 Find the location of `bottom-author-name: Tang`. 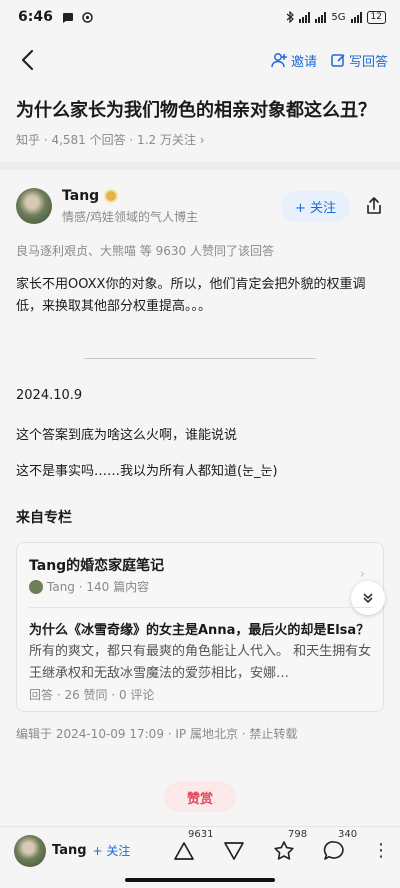

bottom-author-name: Tang is located at coordinates (69, 850).